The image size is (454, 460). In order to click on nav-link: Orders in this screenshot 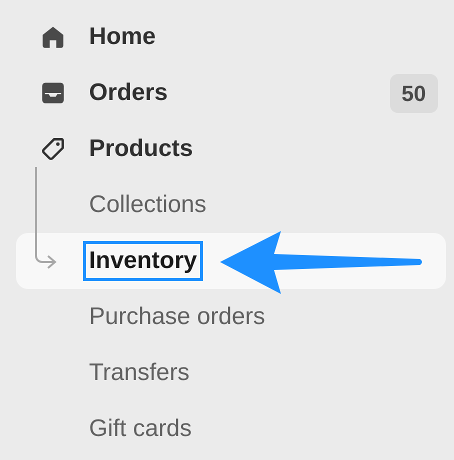, I will do `click(128, 93)`.